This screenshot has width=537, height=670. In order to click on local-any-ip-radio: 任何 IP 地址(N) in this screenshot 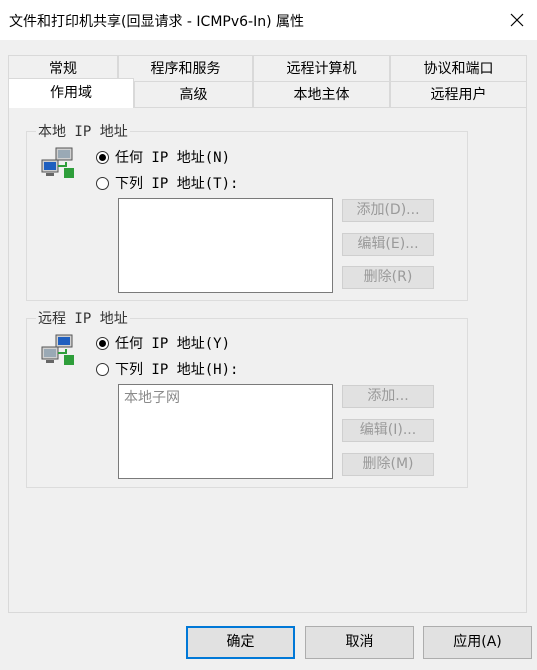, I will do `click(163, 157)`.